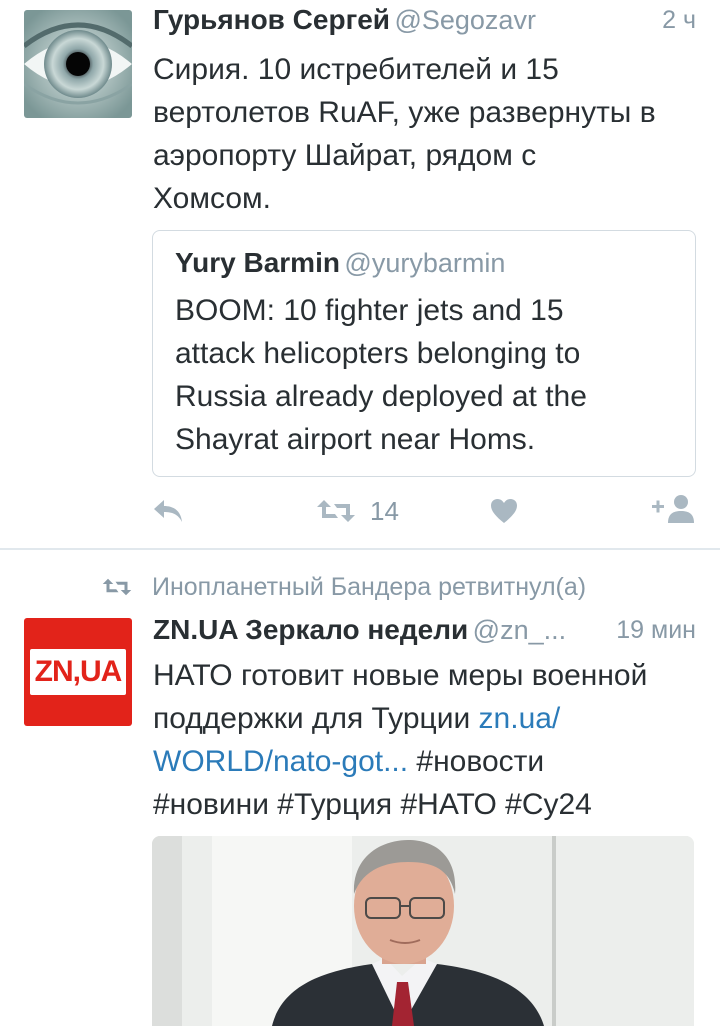  What do you see at coordinates (384, 510) in the screenshot?
I see `retweet-count: 14` at bounding box center [384, 510].